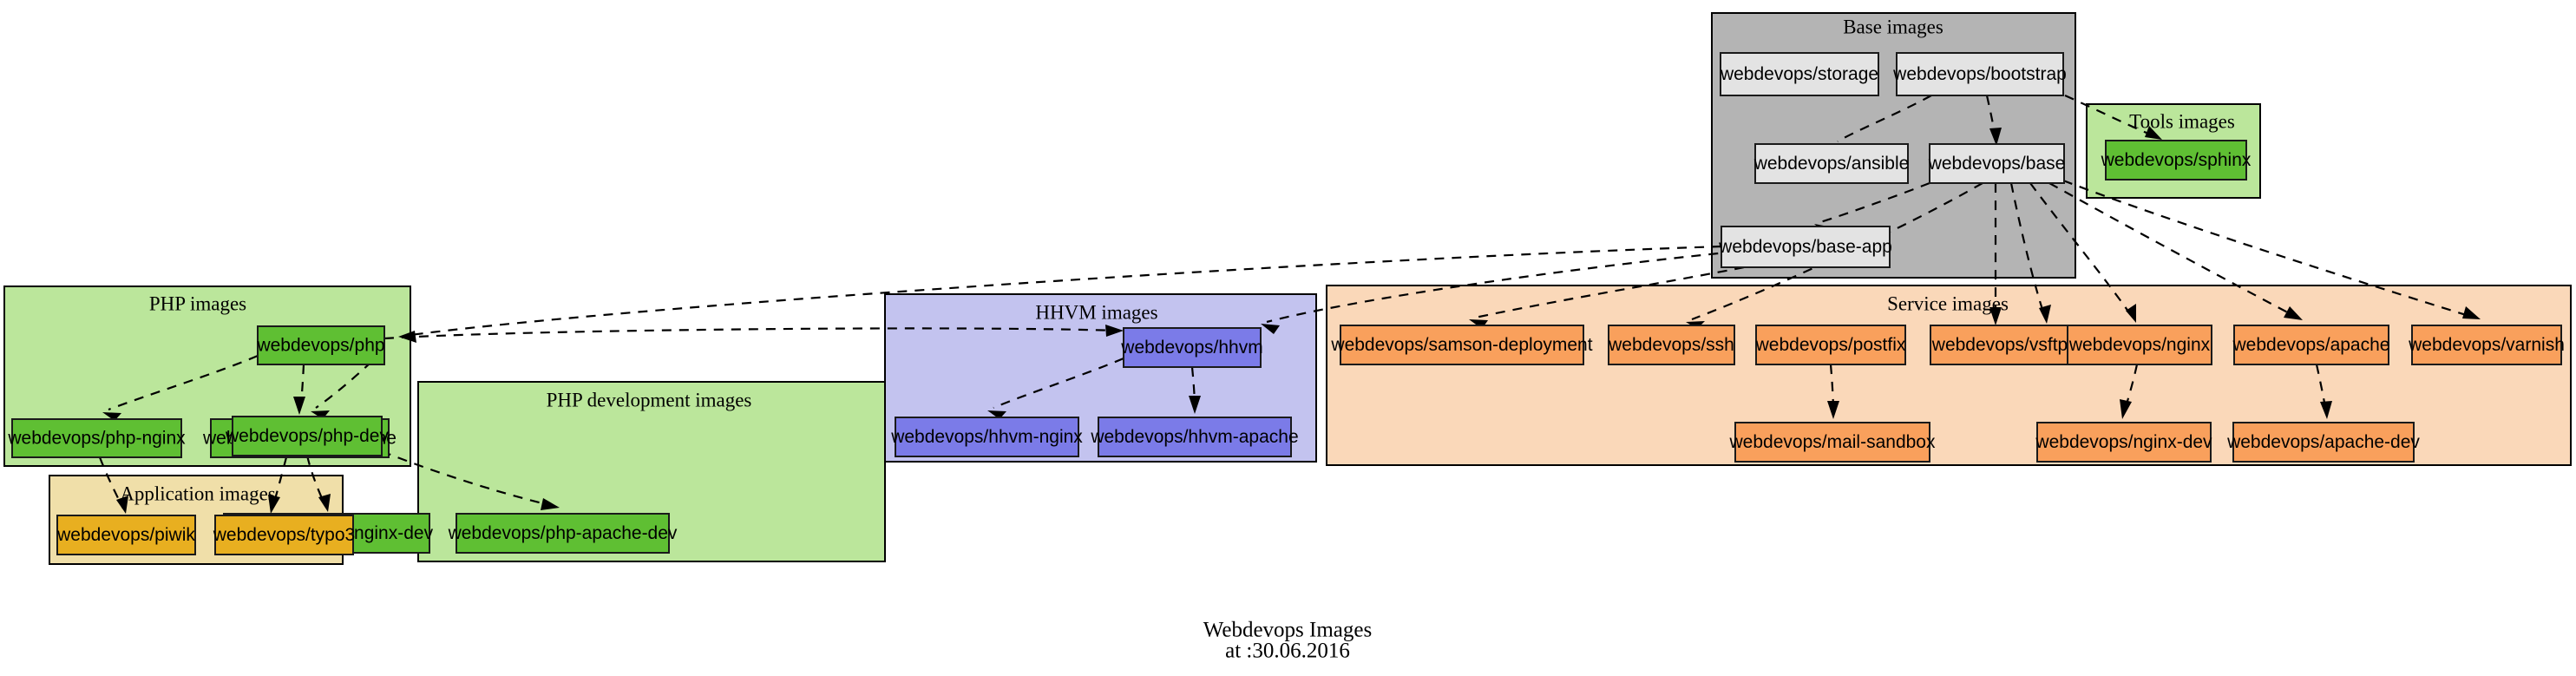  I want to click on node-apache-dev: webdevops/apache-dev, so click(2323, 442).